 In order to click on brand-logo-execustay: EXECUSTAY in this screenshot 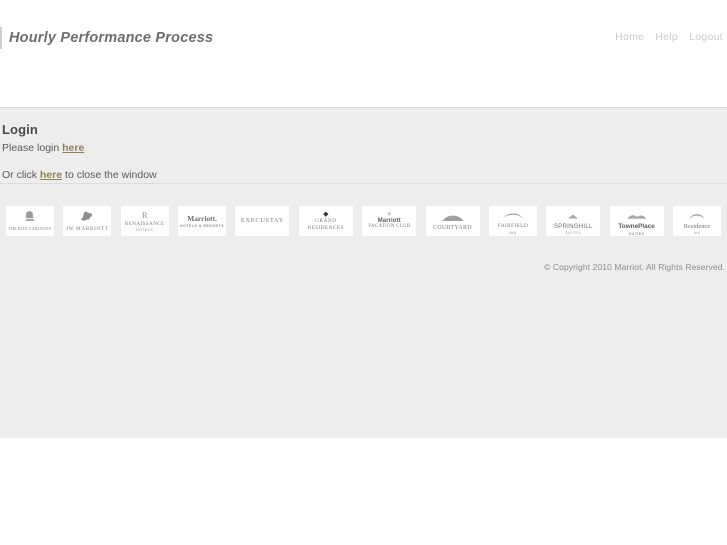, I will do `click(262, 221)`.